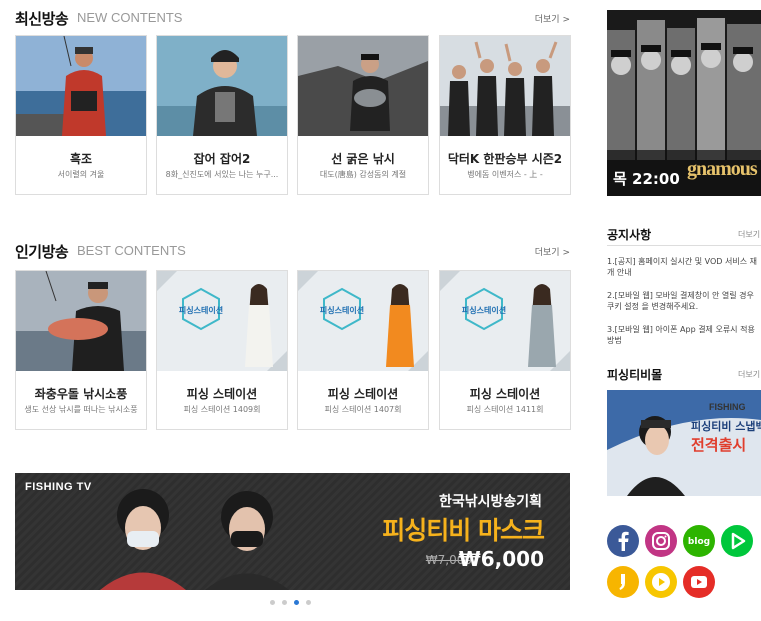 This screenshot has width=761, height=621. Describe the element at coordinates (727, 407) in the screenshot. I see `fishing-logo: FISHING` at that location.